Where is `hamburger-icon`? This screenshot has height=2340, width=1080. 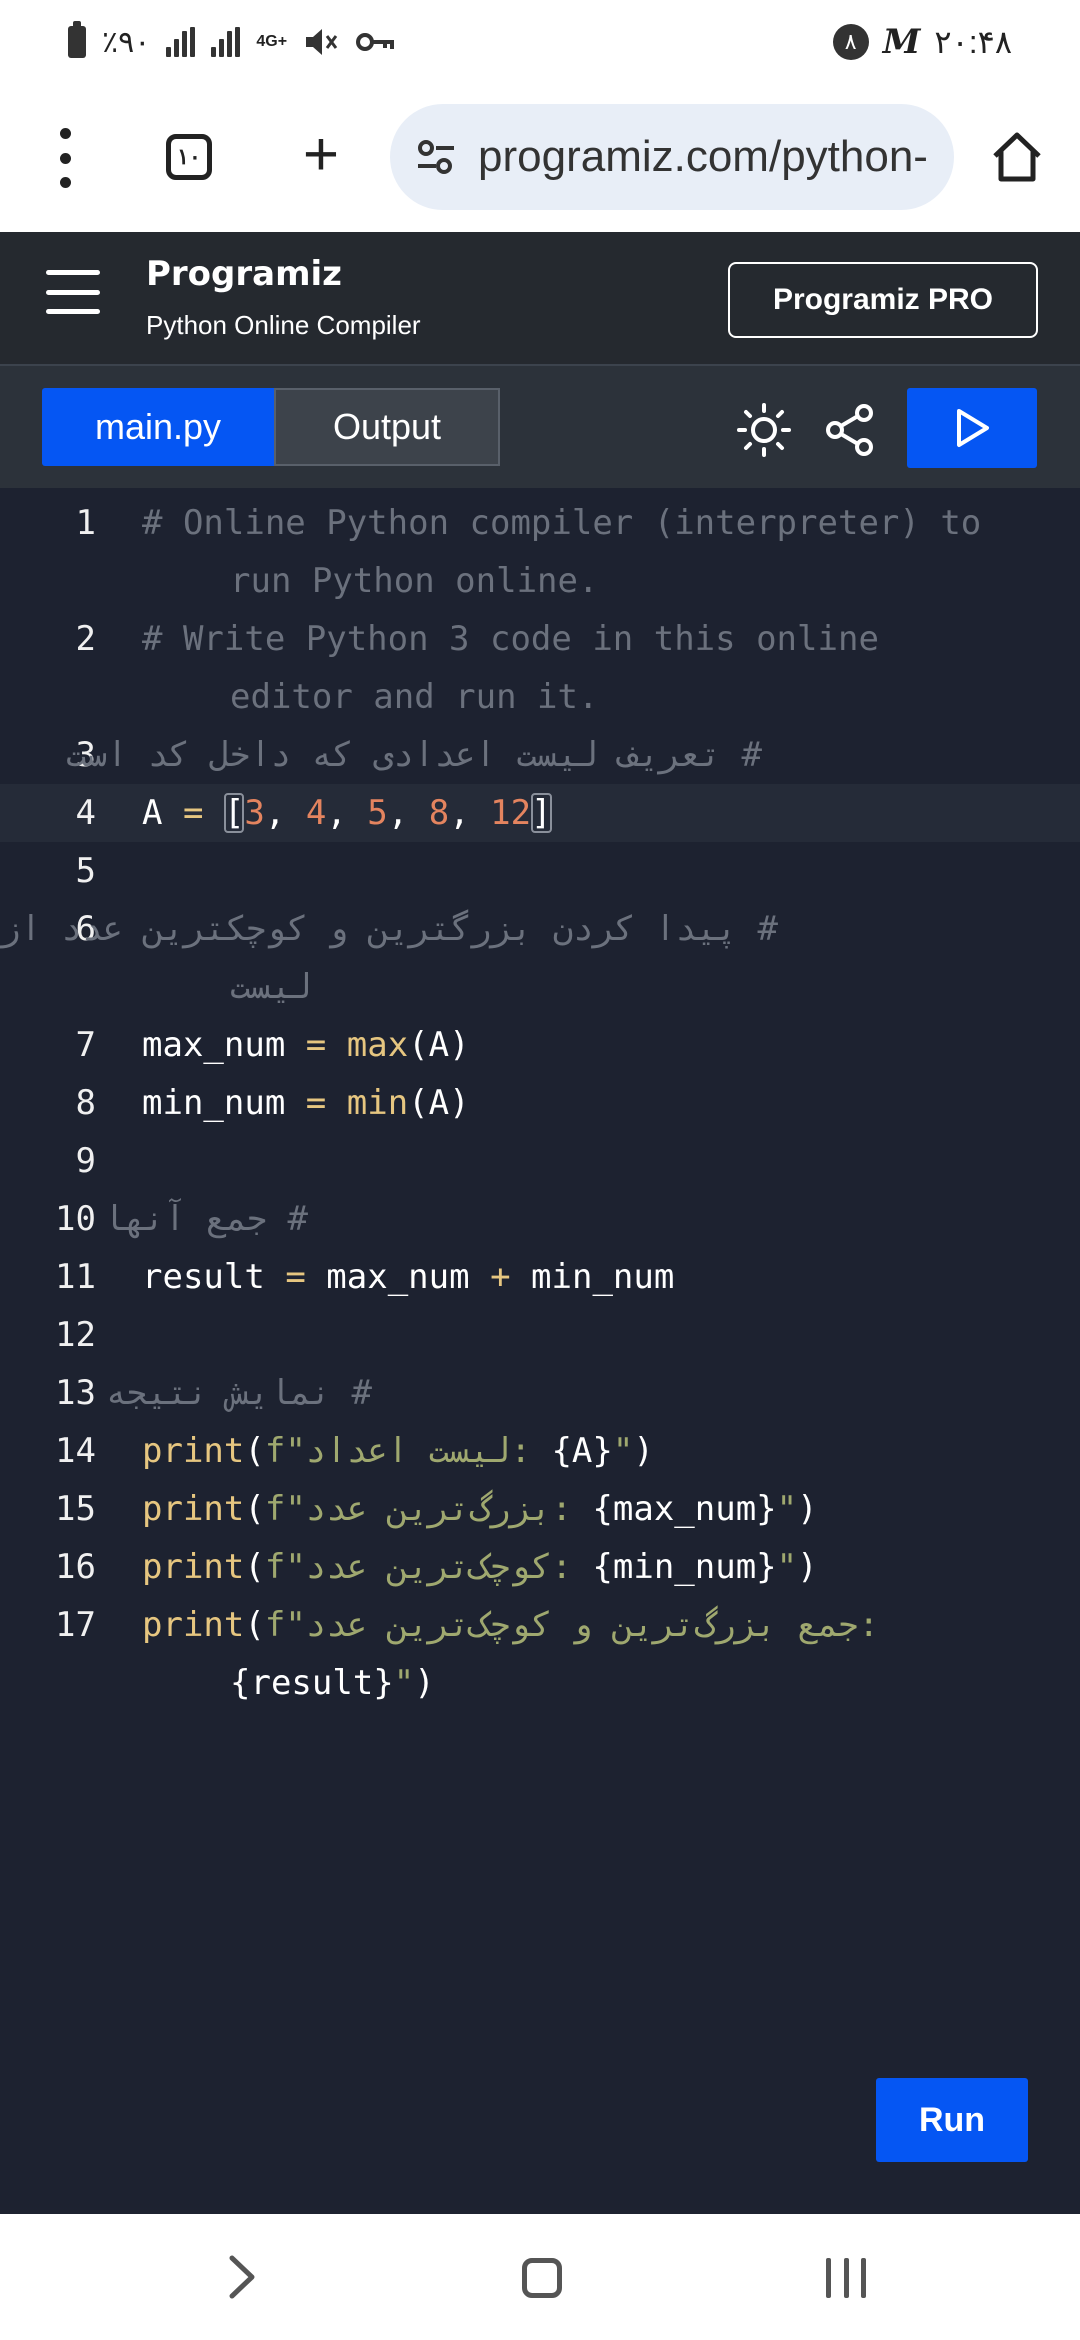 hamburger-icon is located at coordinates (73, 292).